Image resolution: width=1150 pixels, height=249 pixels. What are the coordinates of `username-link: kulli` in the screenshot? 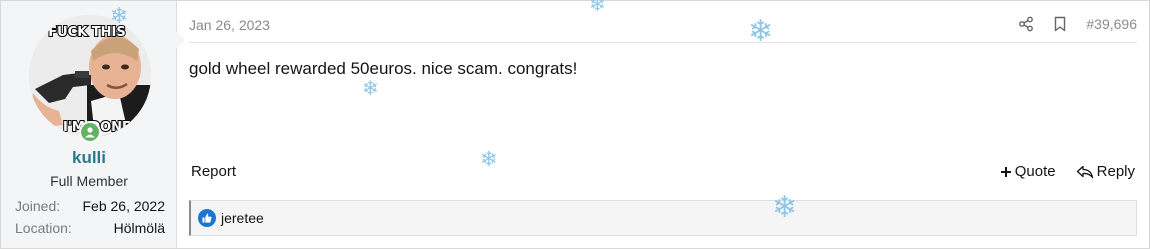 It's located at (89, 158).